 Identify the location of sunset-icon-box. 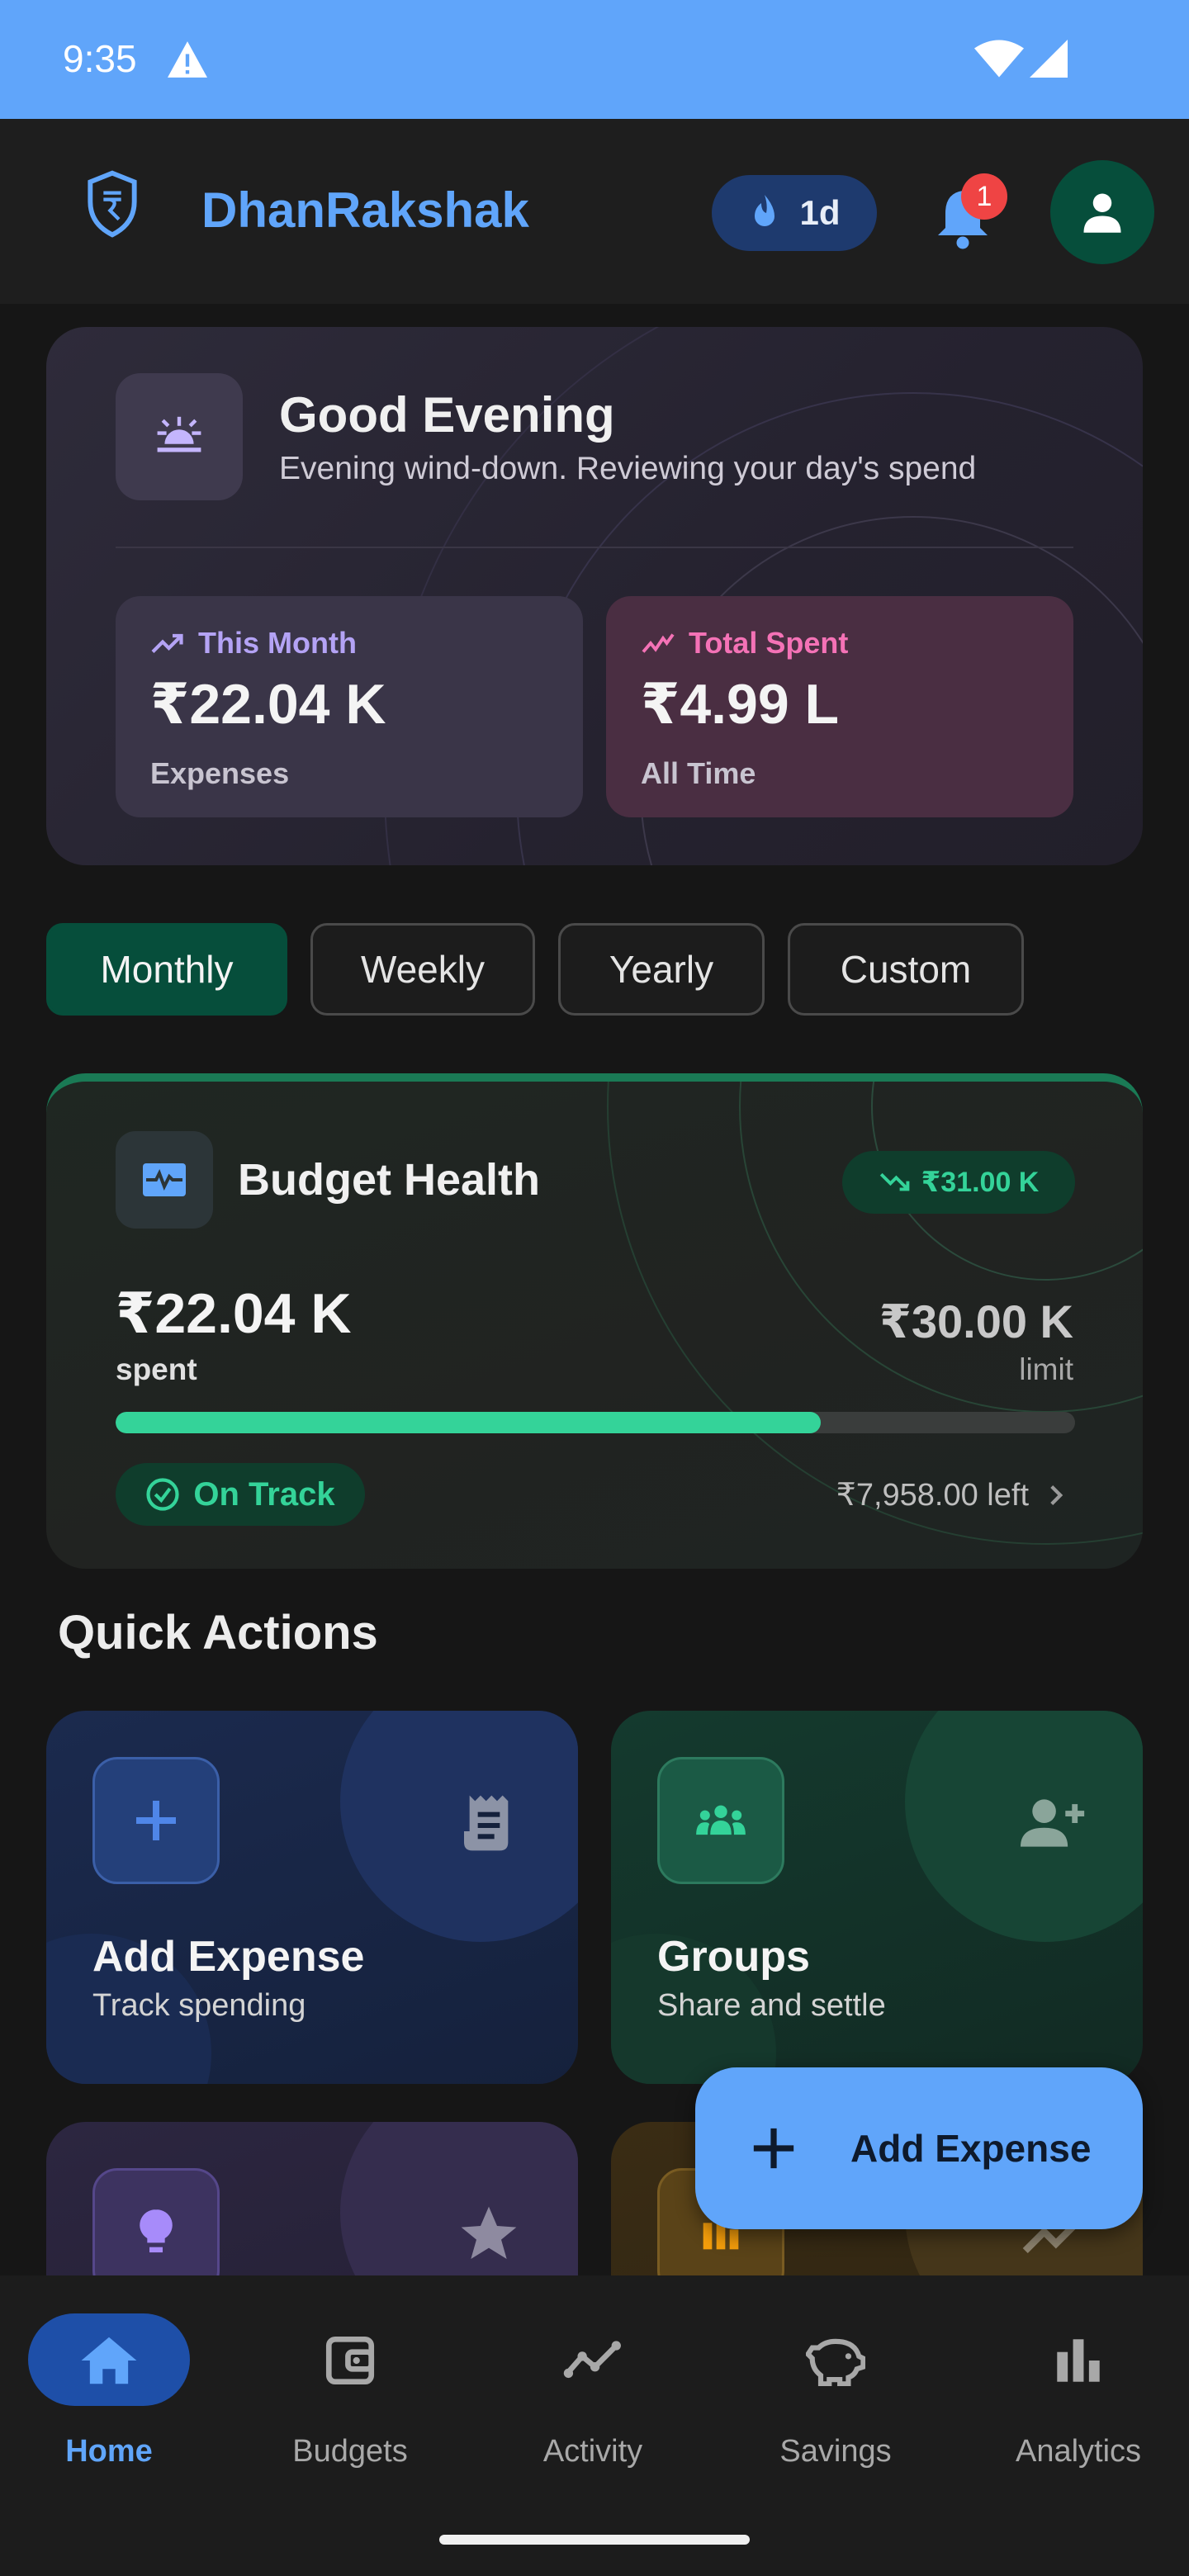
(179, 436).